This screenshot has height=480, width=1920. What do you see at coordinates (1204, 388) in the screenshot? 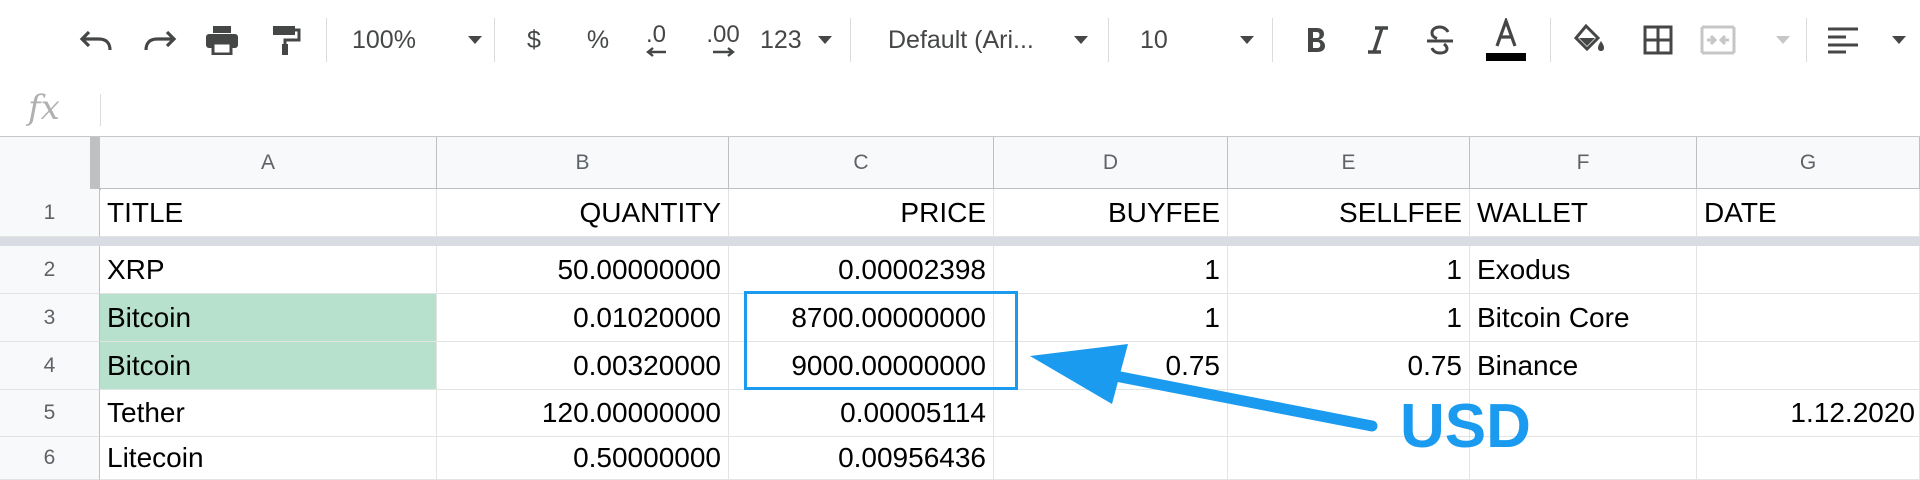
I see `annotation-arrow-icon` at bounding box center [1204, 388].